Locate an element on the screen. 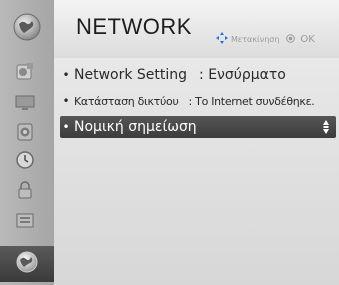  settings-box-icon is located at coordinates (25, 222).